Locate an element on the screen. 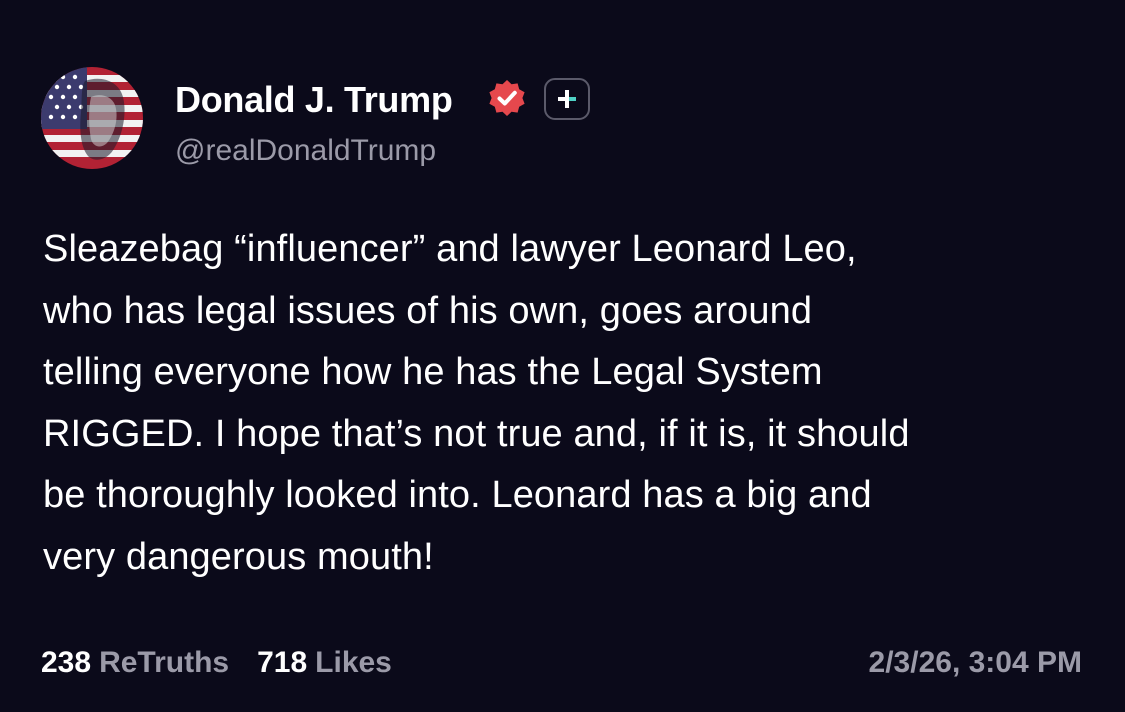  plus-icon is located at coordinates (567, 99).